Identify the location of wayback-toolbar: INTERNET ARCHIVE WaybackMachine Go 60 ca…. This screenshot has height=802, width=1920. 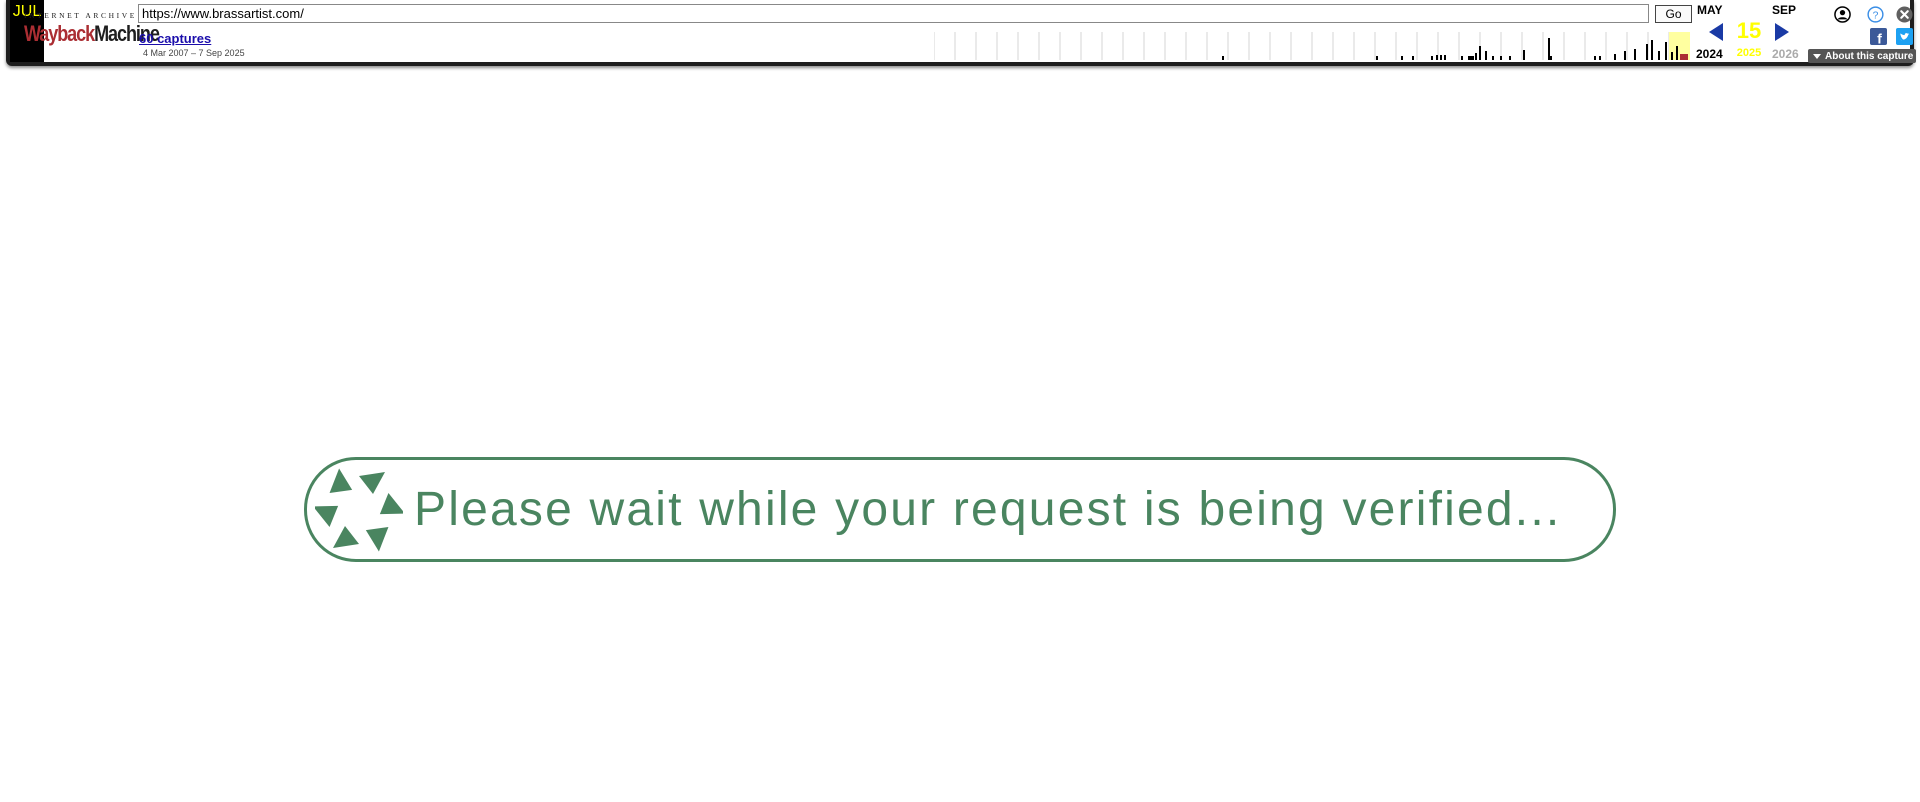
(961, 33).